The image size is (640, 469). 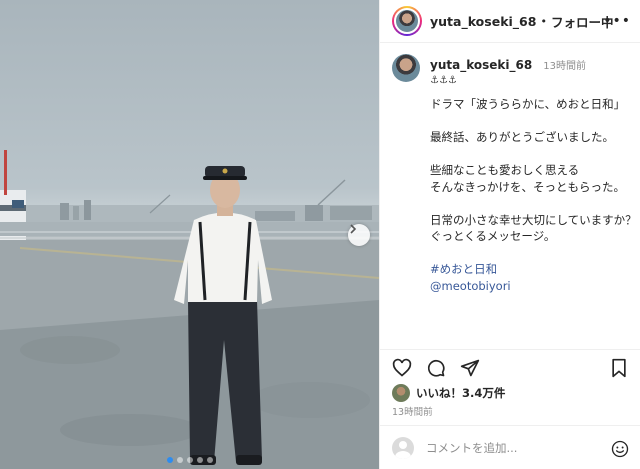 I want to click on comment-icon, so click(x=436, y=368).